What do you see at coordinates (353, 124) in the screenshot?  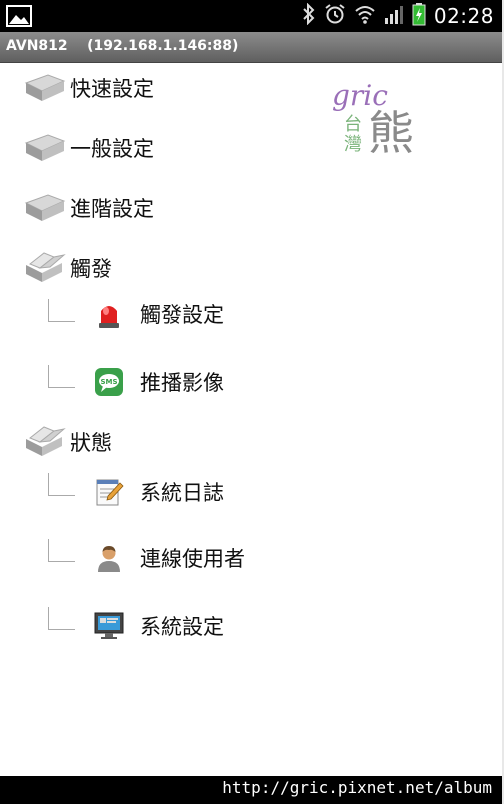 I see `watermark-small-1: 台` at bounding box center [353, 124].